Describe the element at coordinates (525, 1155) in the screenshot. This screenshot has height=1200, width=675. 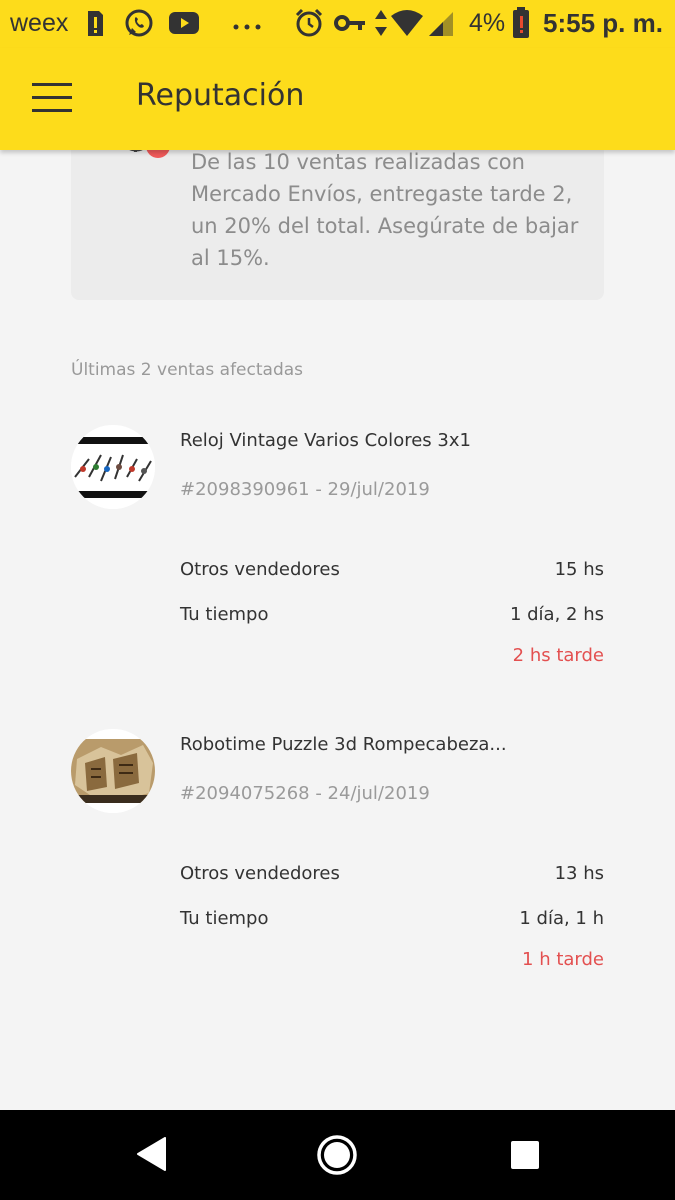
I see `recent-apps-icon` at that location.